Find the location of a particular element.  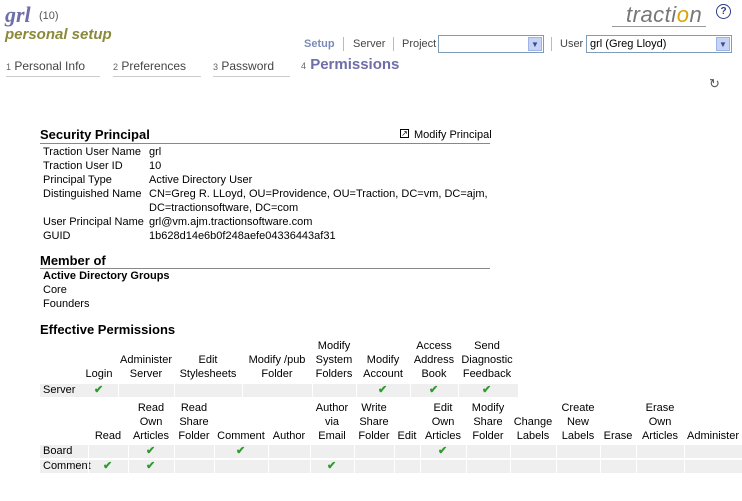

field-label: GUID is located at coordinates (57, 236).